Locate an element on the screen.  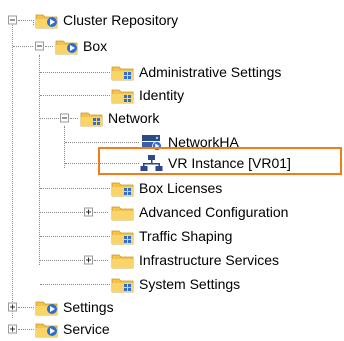
tree-item-label: Administrative Settings is located at coordinates (210, 72).